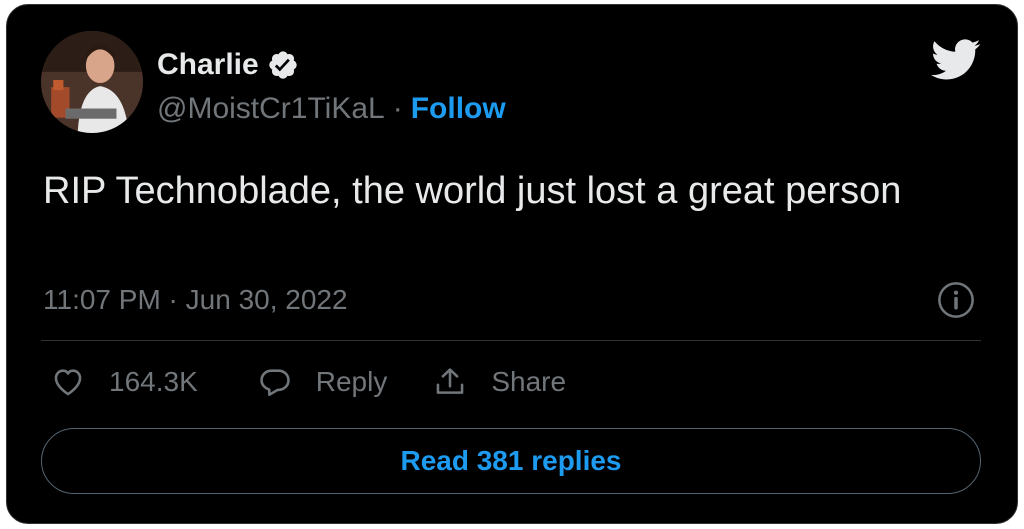  Describe the element at coordinates (529, 381) in the screenshot. I see `share-label: Share` at that location.